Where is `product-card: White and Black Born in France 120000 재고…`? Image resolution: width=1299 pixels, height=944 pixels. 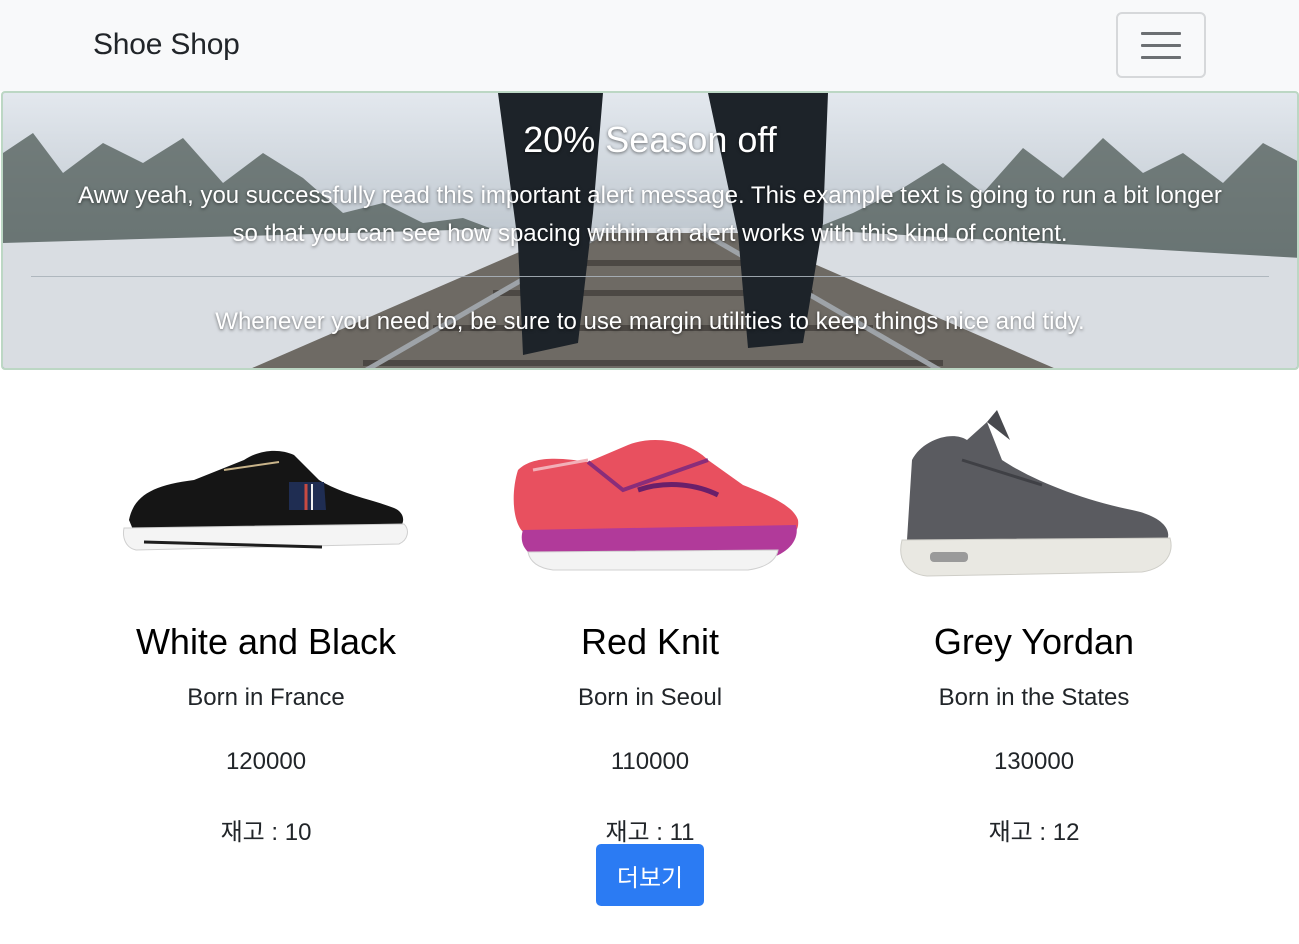 product-card: White and Black Born in France 120000 재고… is located at coordinates (266, 623).